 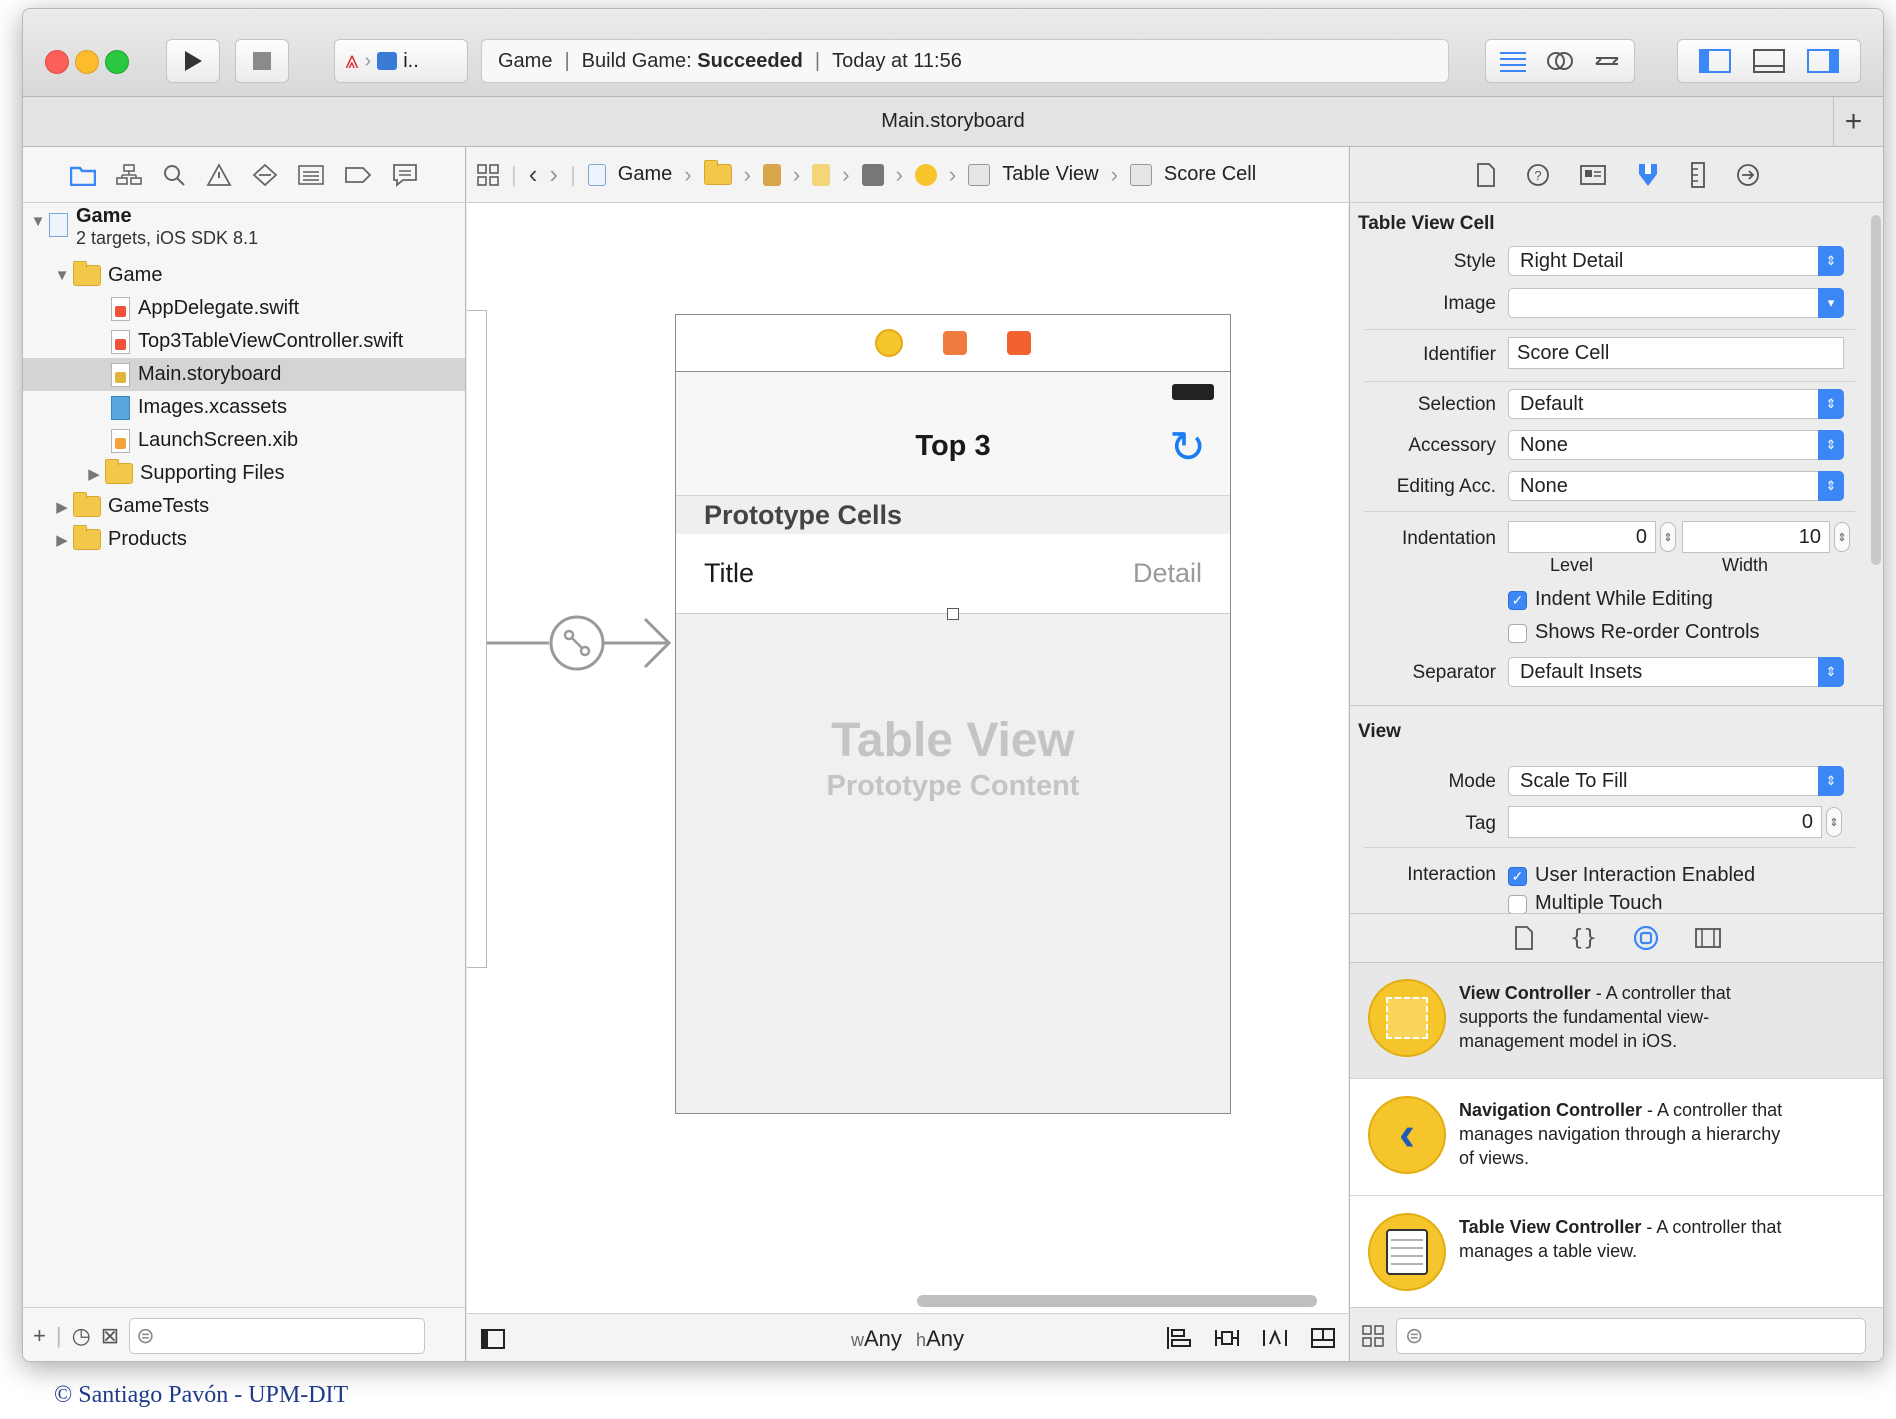 I want to click on crumb-storyboard-base-icon, so click(x=821, y=174).